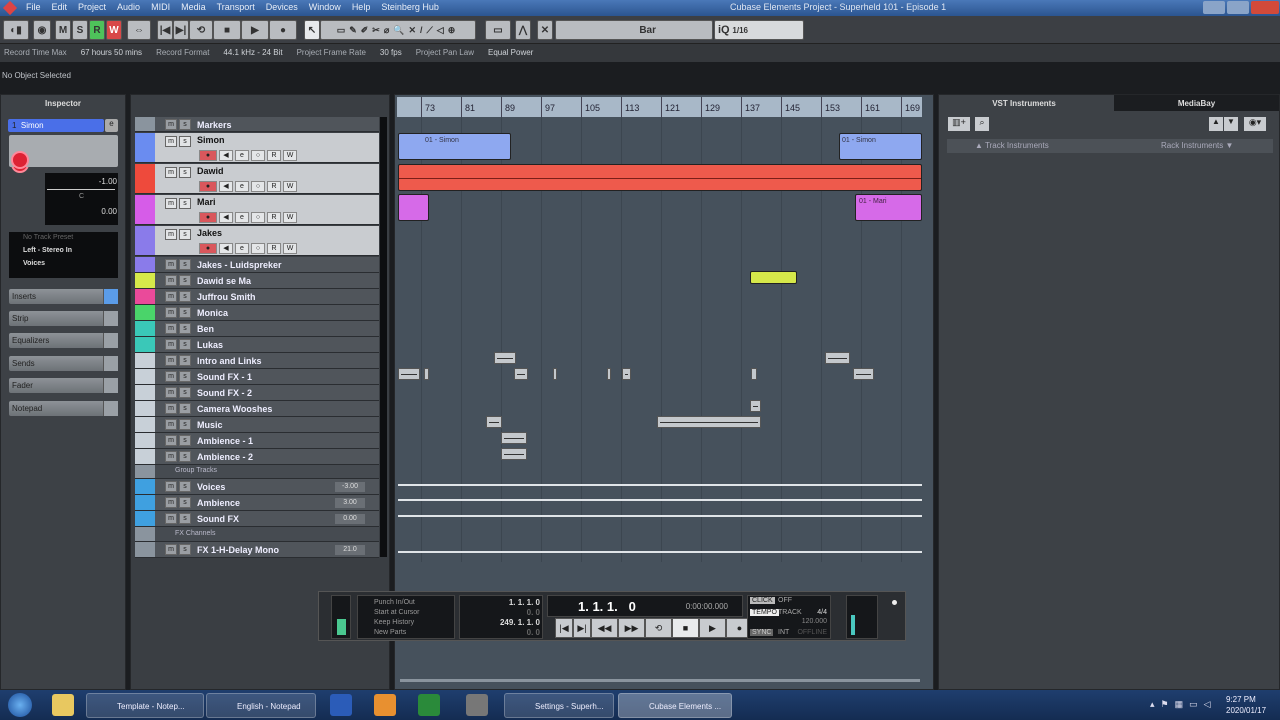 Image resolution: width=1280 pixels, height=720 pixels. I want to click on group-volume: 0.00, so click(350, 519).